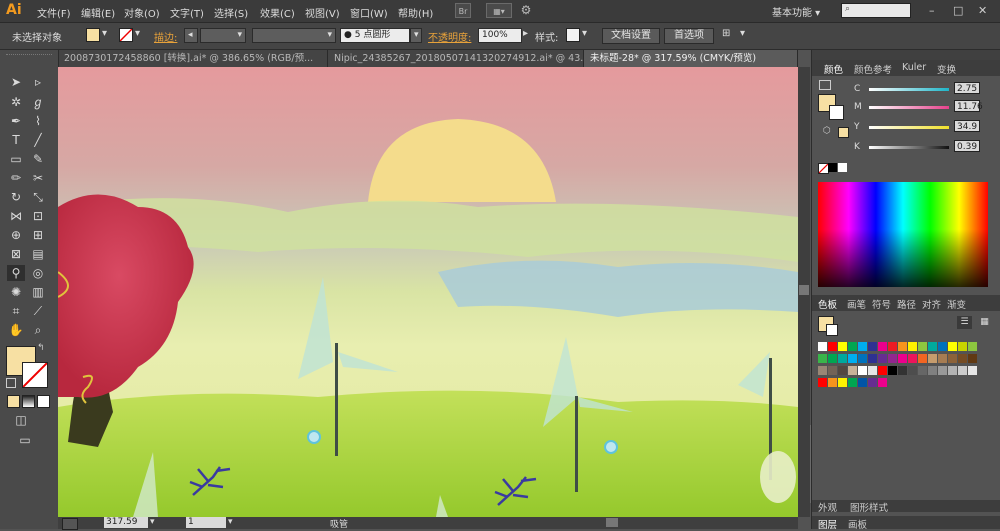  What do you see at coordinates (25, 440) in the screenshot?
I see `screen-mode-icon: ▭` at bounding box center [25, 440].